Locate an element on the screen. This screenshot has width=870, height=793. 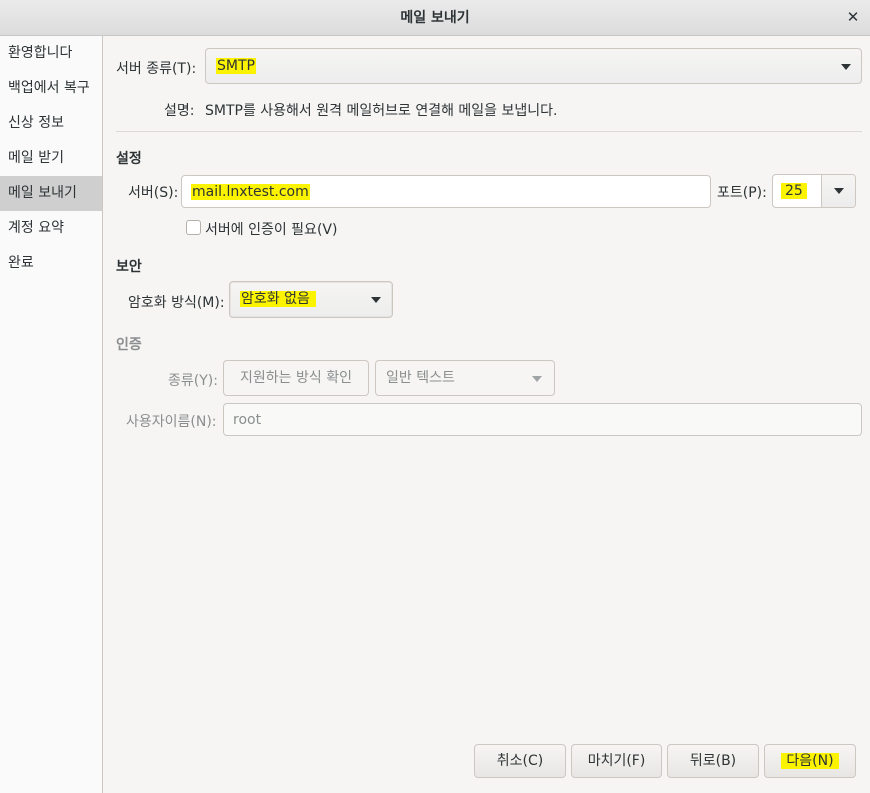
auth-required-label: 서버에 인증이 필요(V) is located at coordinates (271, 229).